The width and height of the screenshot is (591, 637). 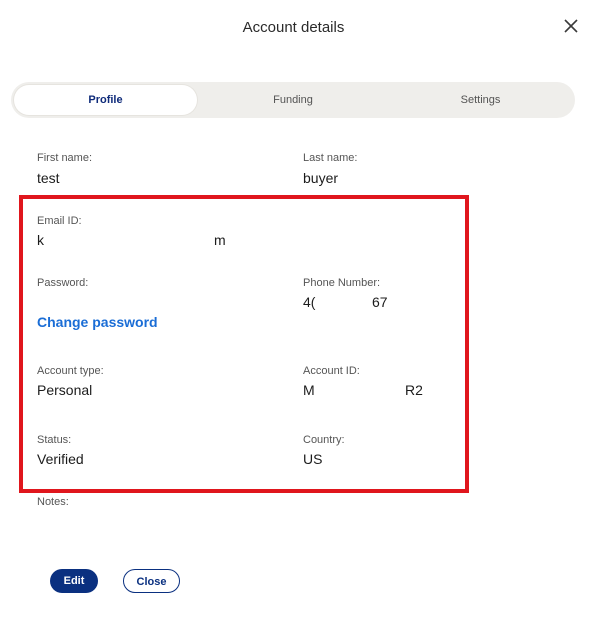 What do you see at coordinates (321, 178) in the screenshot?
I see `last-name-value: buyer` at bounding box center [321, 178].